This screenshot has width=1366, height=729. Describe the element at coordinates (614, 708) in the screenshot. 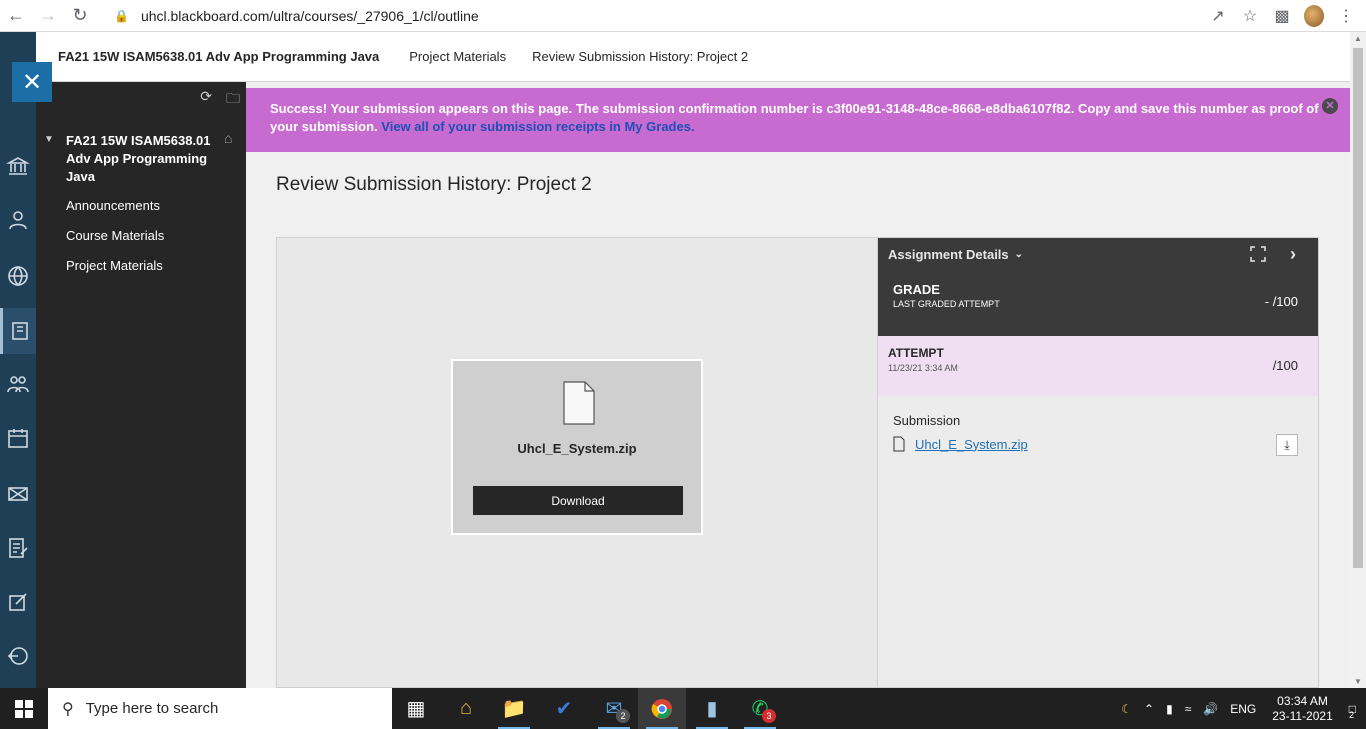

I see `mail-icon: ✉ 2` at that location.